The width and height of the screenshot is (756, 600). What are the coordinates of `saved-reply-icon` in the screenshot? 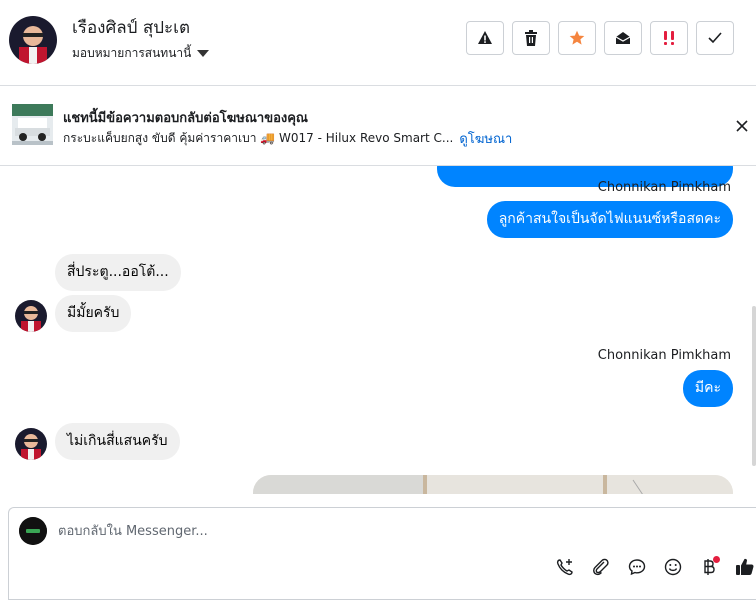 It's located at (637, 567).